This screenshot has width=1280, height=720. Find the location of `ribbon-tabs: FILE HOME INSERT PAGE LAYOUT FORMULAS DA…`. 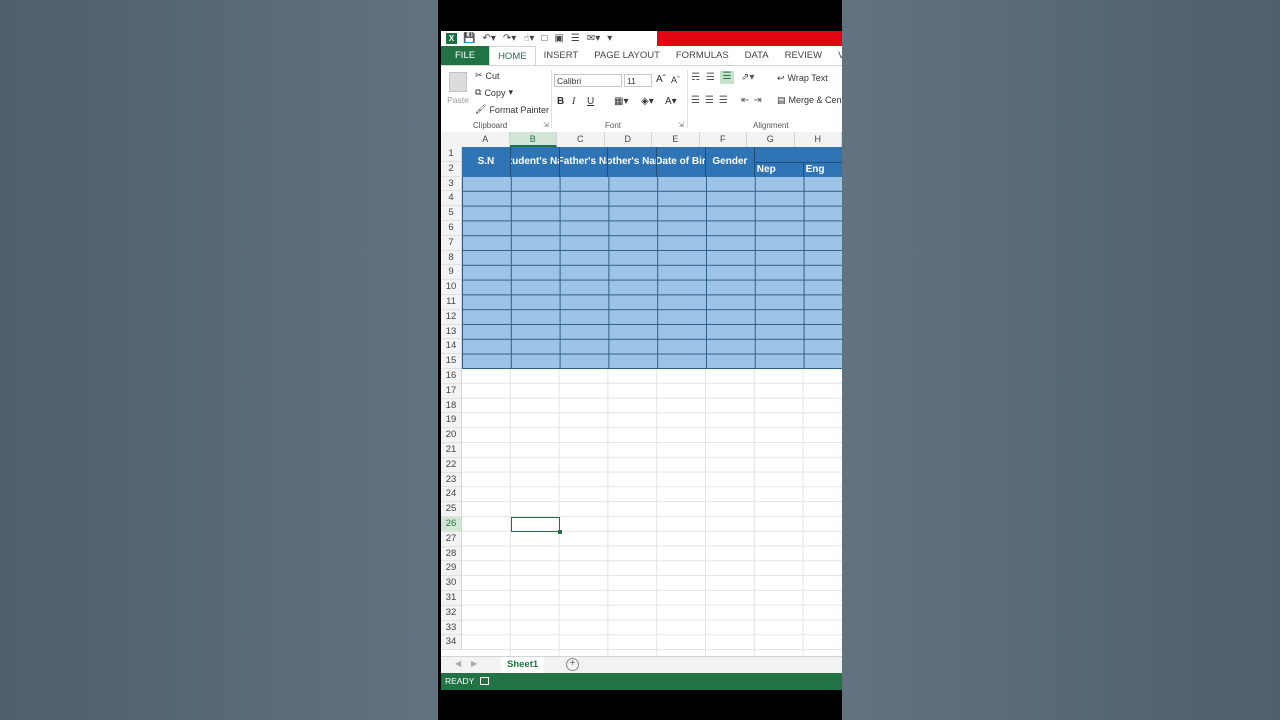

ribbon-tabs: FILE HOME INSERT PAGE LAYOUT FORMULAS DA… is located at coordinates (641, 55).